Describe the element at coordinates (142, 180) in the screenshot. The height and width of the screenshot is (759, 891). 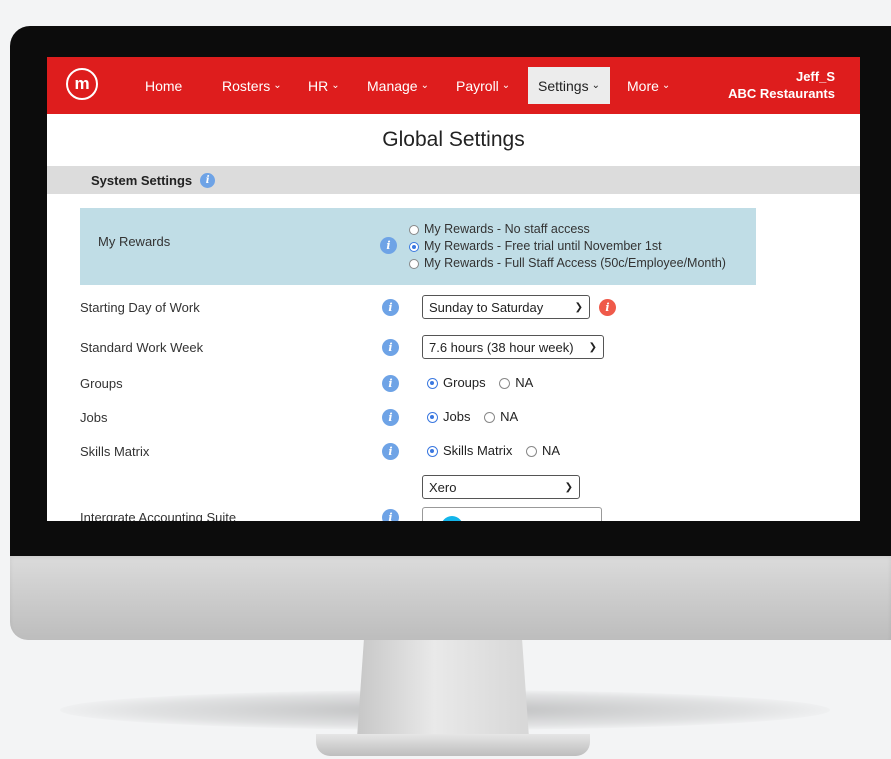
I see `section-title: System Settings` at that location.